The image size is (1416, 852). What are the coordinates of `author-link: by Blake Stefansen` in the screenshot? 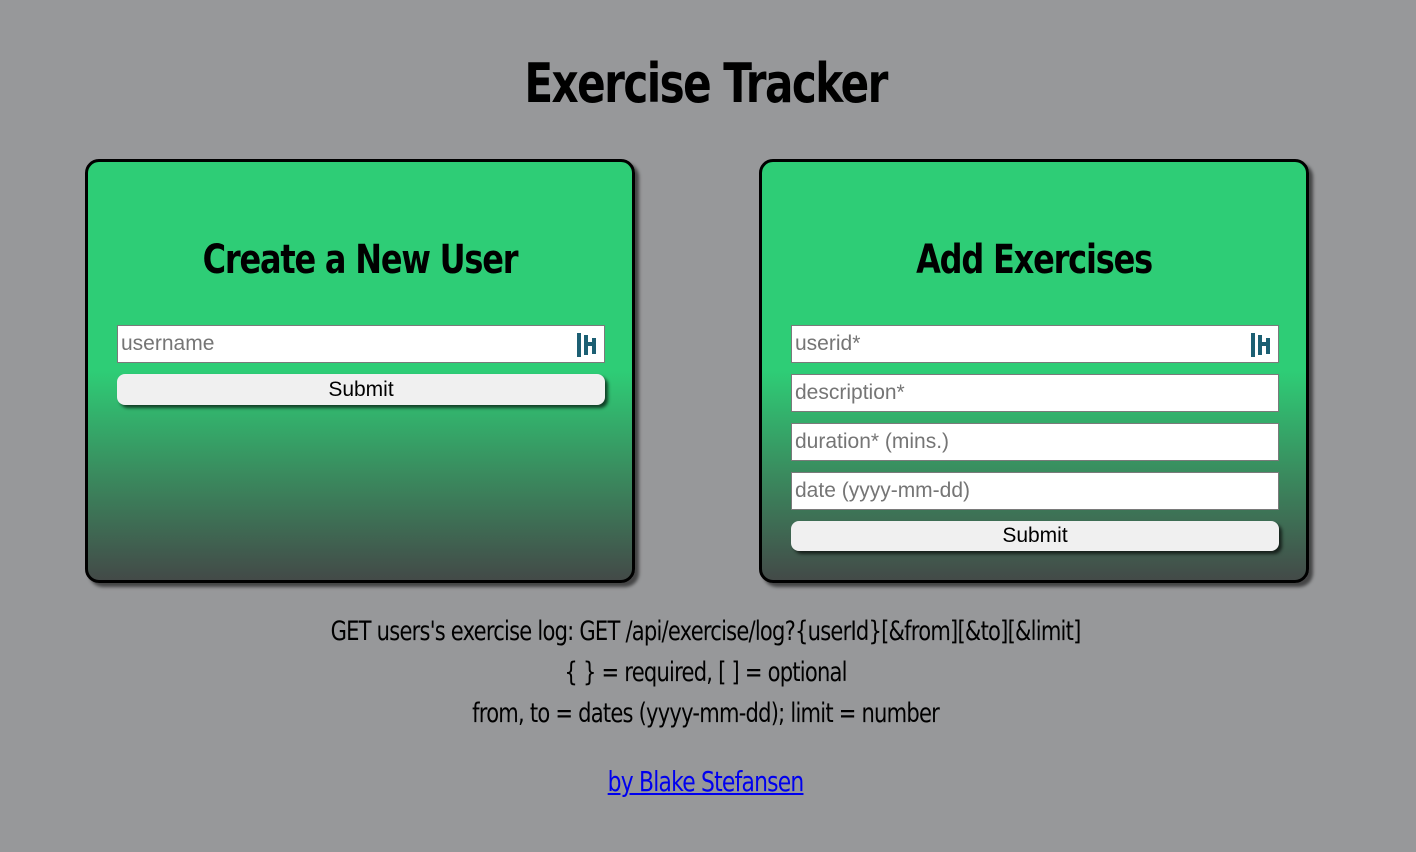 It's located at (706, 781).